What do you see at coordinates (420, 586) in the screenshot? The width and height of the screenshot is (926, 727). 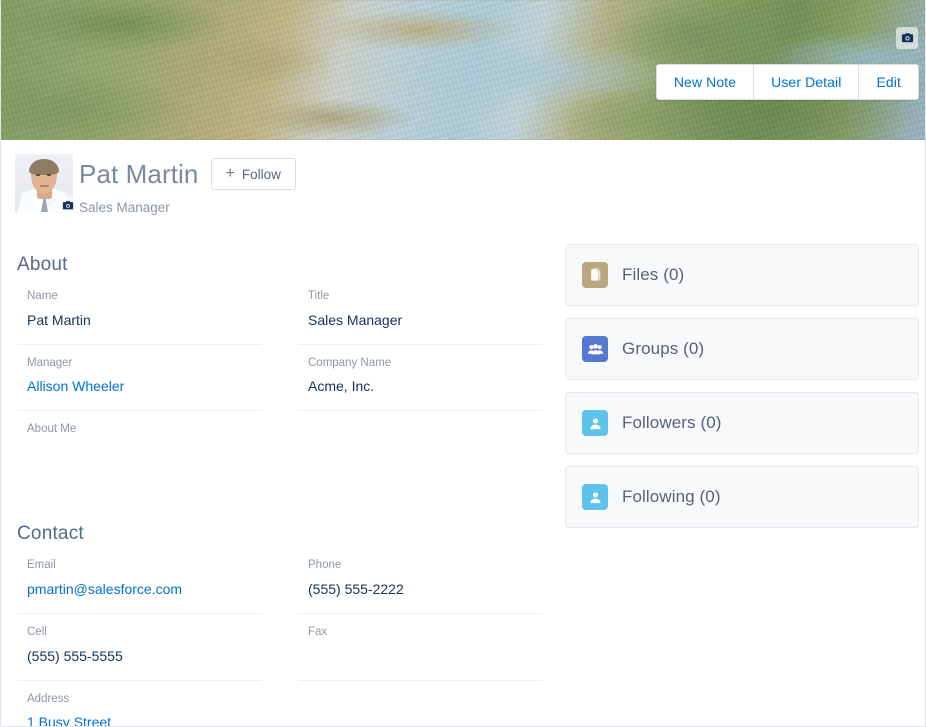 I see `field-phone: Phone (555) 555-2222` at bounding box center [420, 586].